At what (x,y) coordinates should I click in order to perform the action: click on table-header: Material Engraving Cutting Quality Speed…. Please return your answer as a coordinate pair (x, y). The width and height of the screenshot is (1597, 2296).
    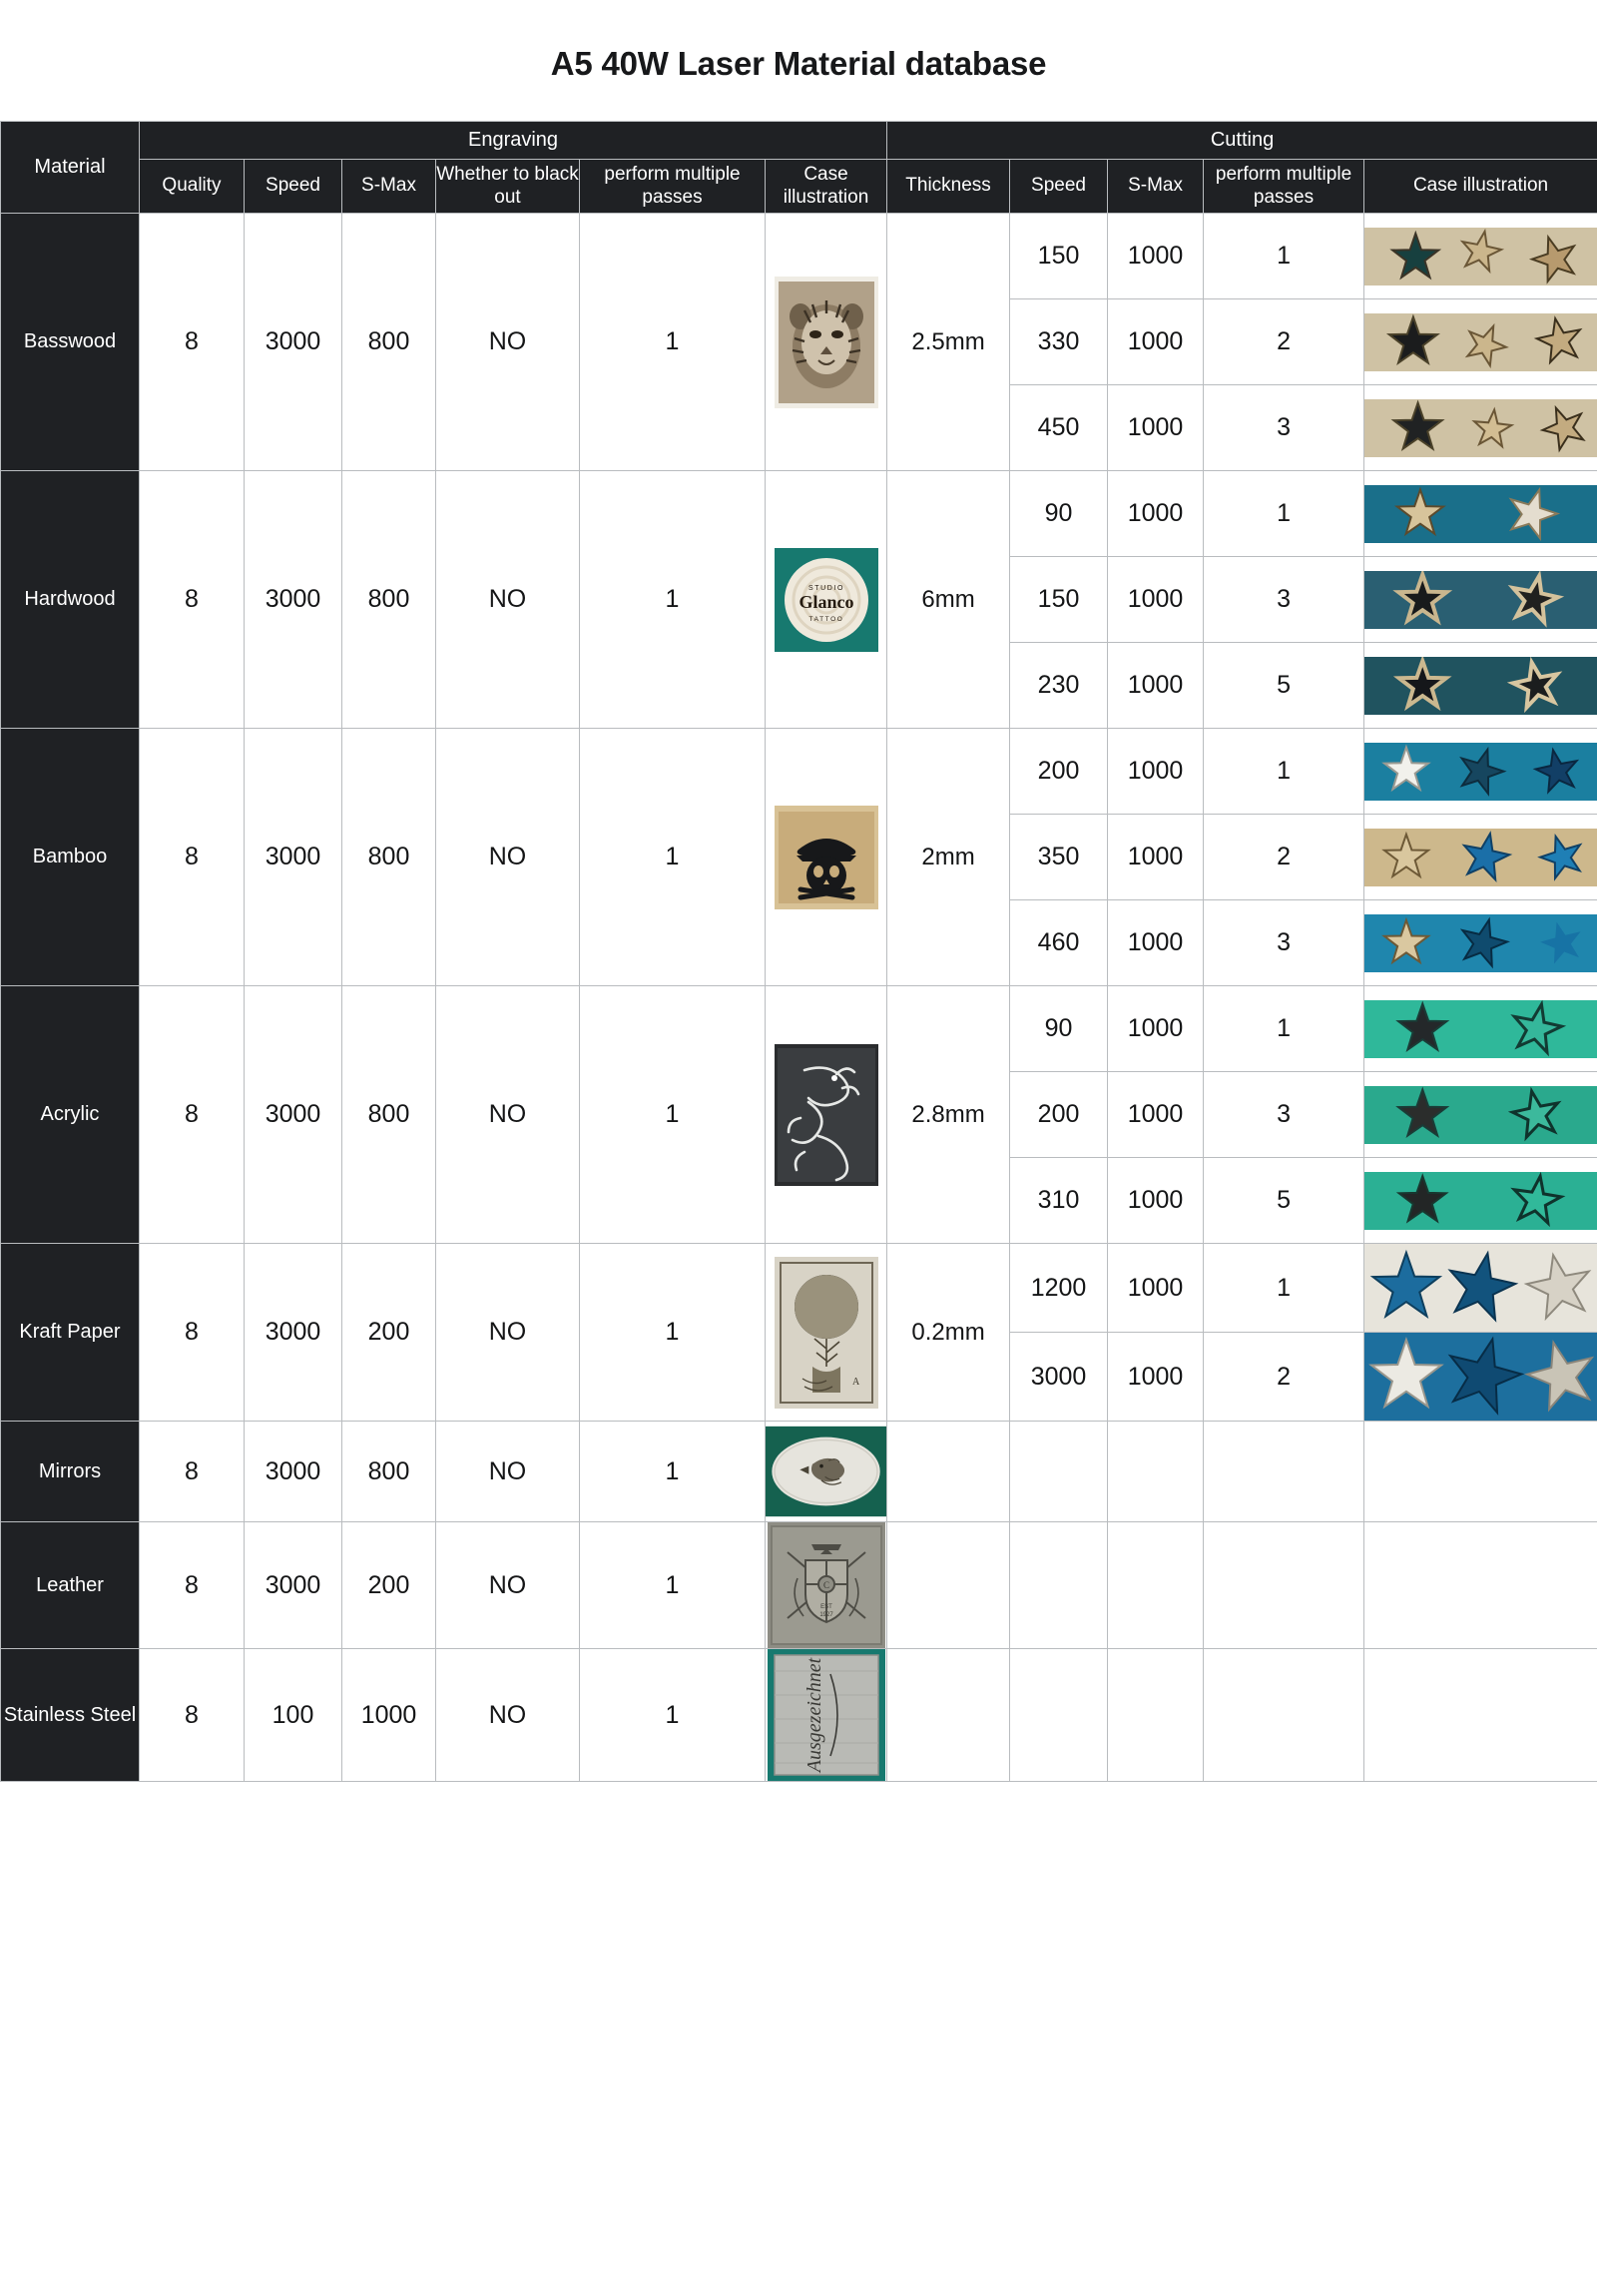
    Looking at the image, I should click on (798, 168).